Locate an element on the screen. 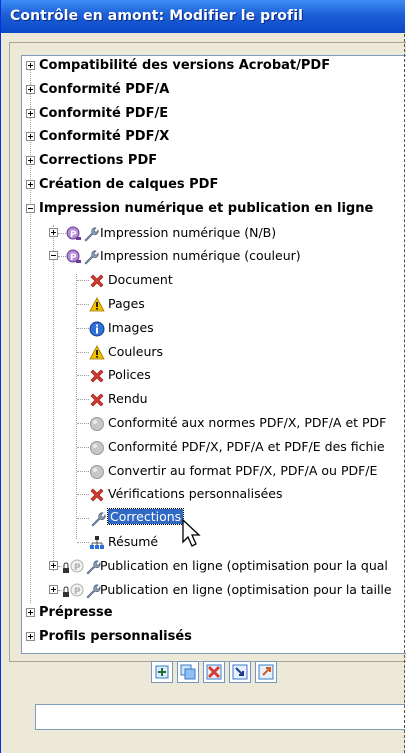 The image size is (406, 753). export-profile-button is located at coordinates (266, 672).